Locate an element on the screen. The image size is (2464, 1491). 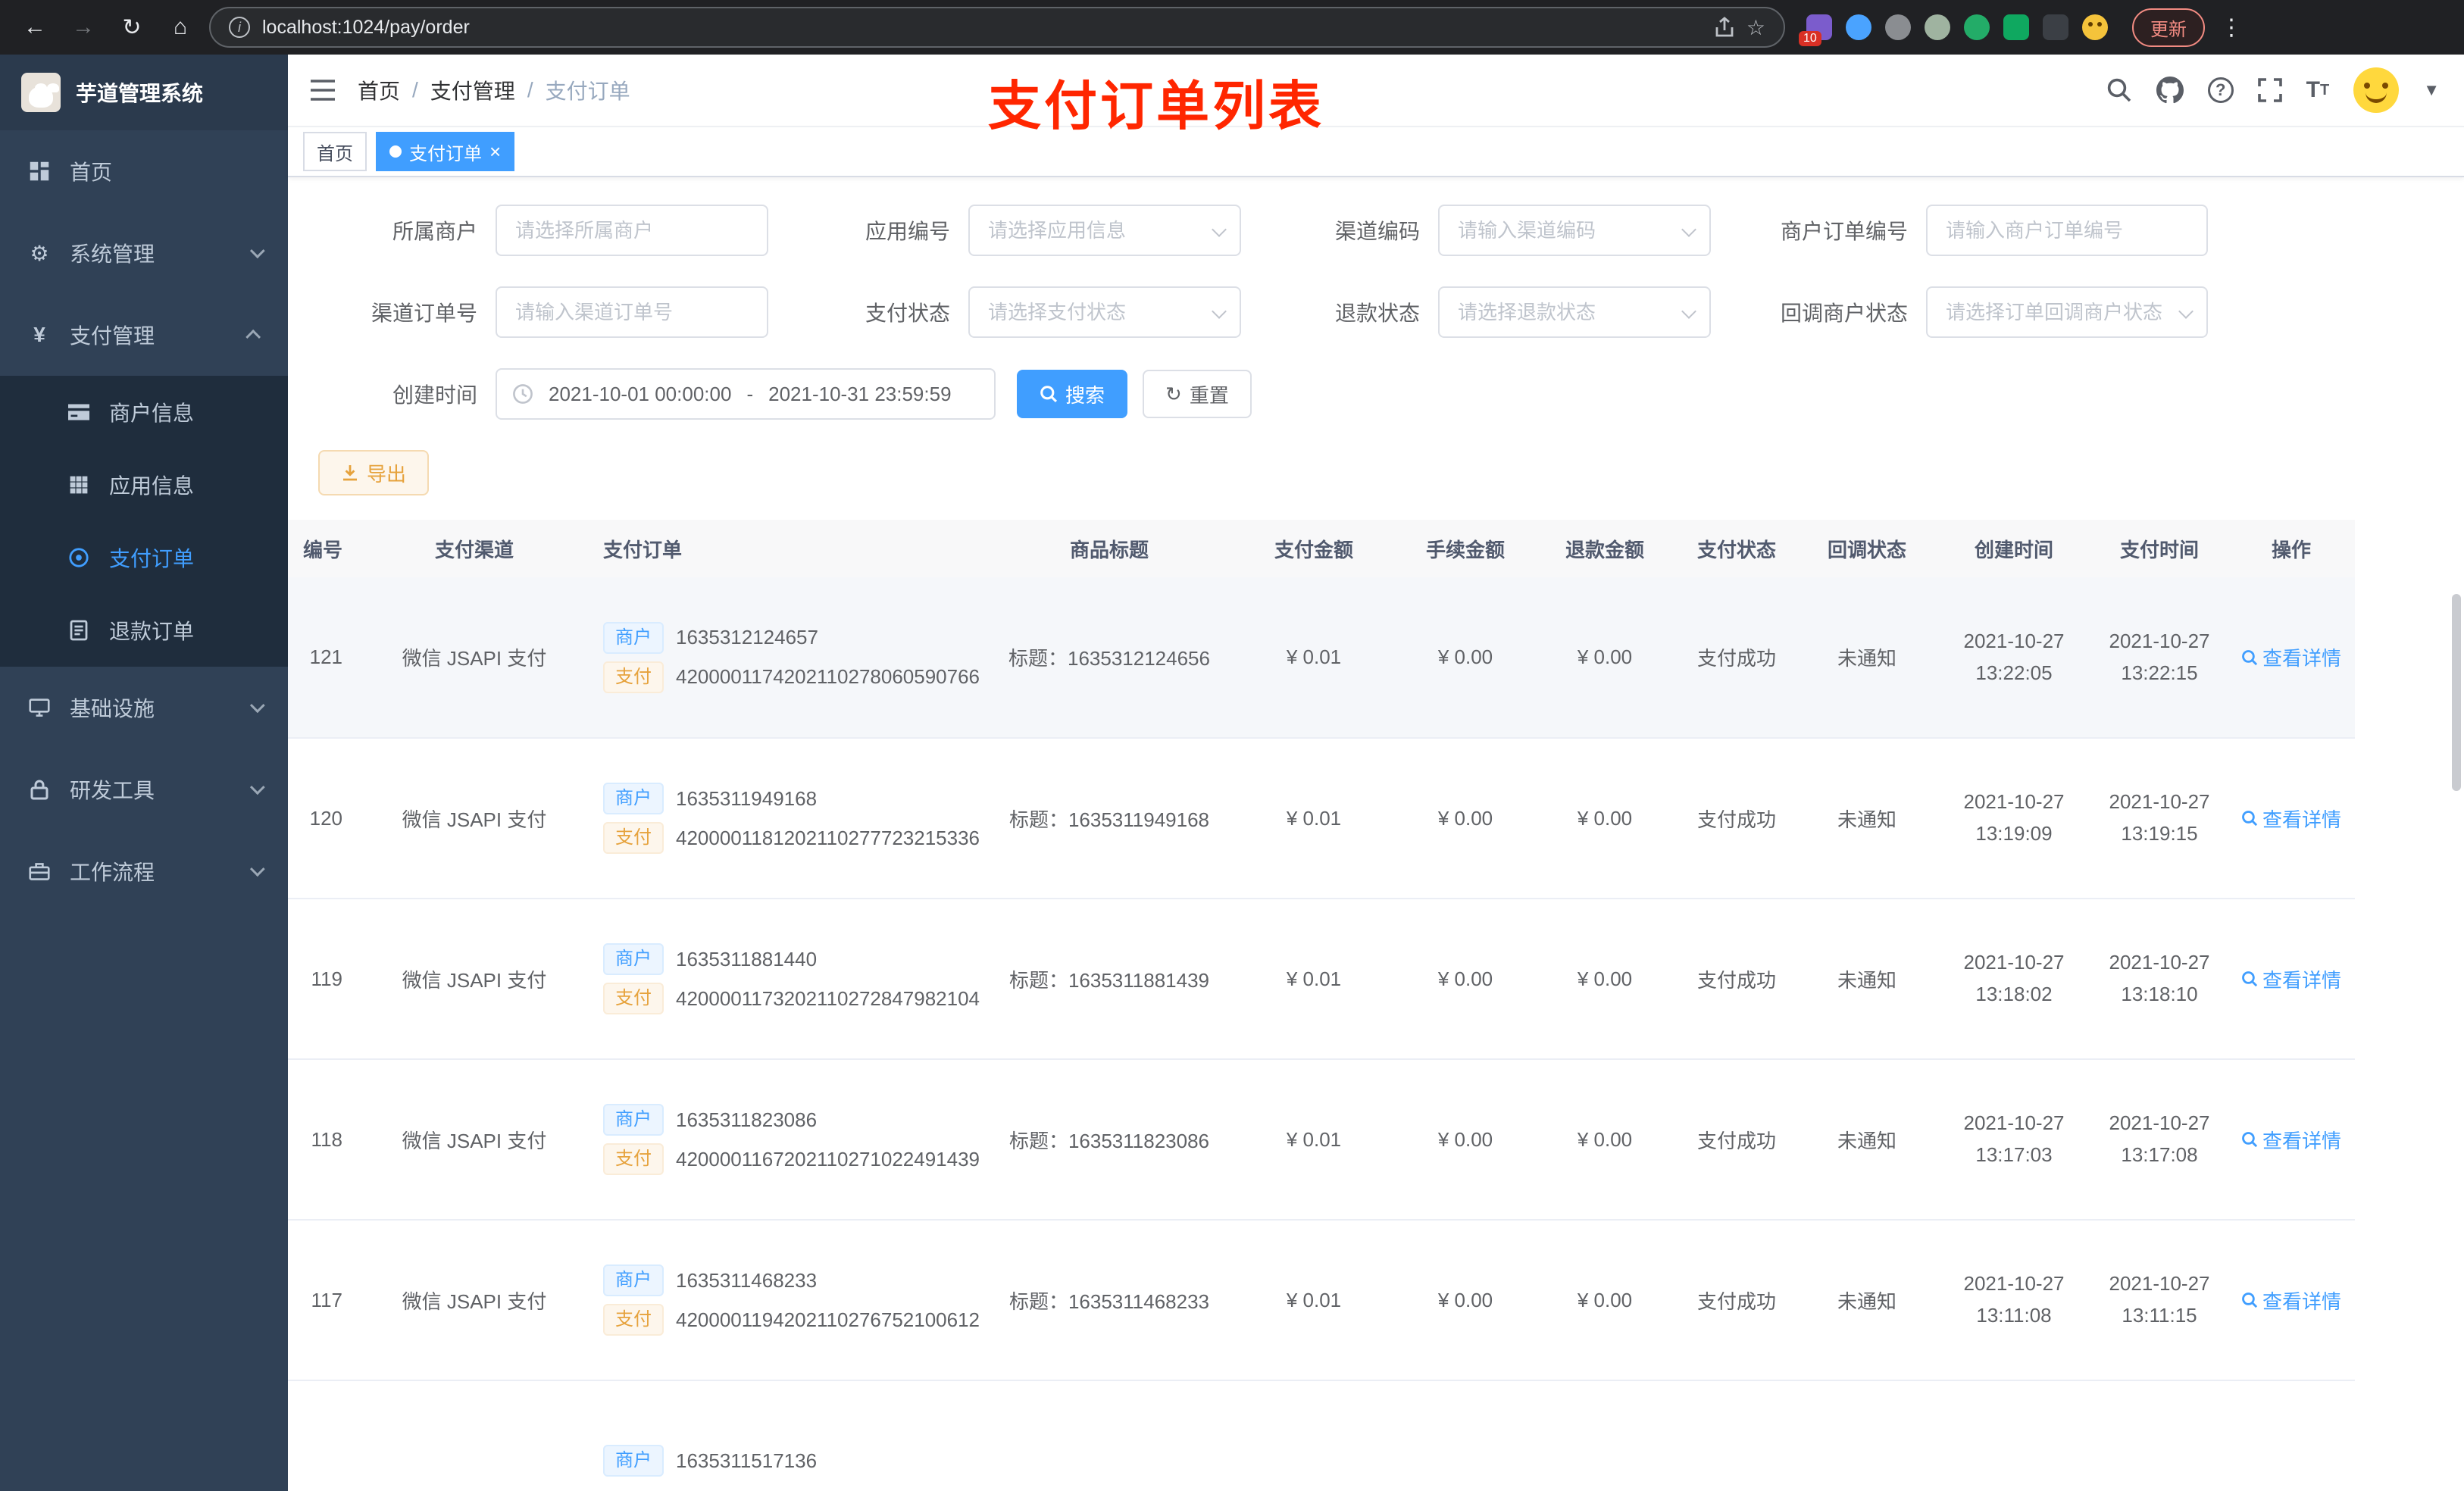
bookmark-star-icon: ☆ is located at coordinates (1755, 27).